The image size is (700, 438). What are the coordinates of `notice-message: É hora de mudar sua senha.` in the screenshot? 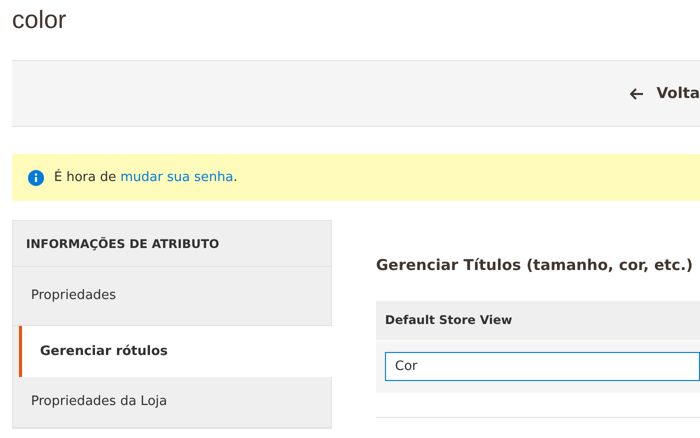 It's located at (146, 177).